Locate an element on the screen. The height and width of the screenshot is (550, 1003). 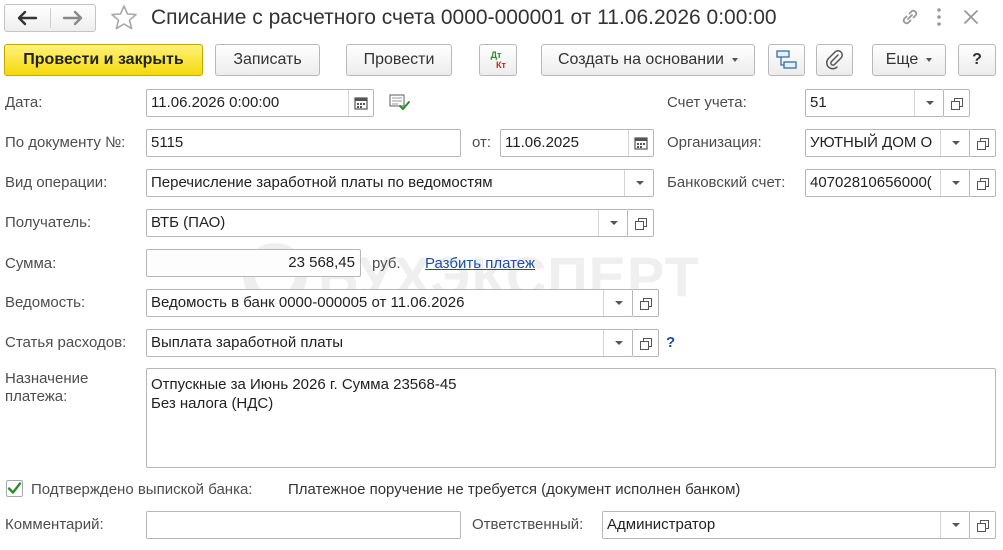
checkmark-icon is located at coordinates (14, 488).